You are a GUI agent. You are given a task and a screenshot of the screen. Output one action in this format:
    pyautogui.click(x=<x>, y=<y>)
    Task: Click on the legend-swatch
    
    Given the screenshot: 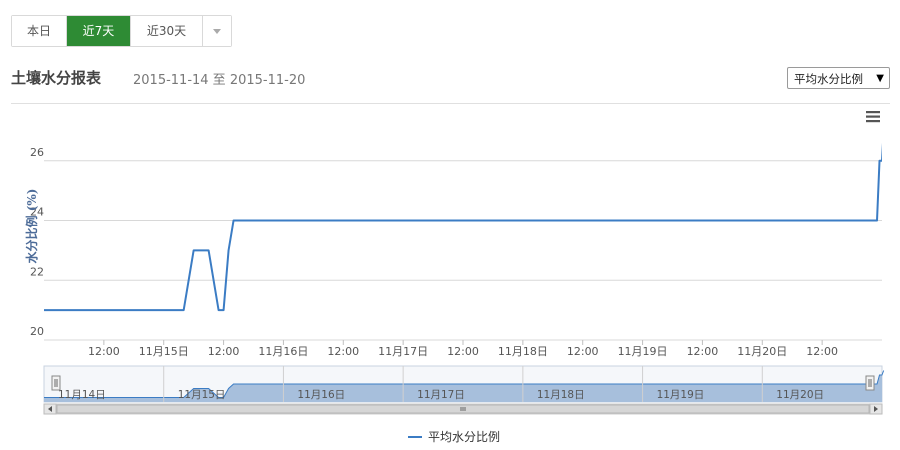 What is the action you would take?
    pyautogui.click(x=415, y=436)
    